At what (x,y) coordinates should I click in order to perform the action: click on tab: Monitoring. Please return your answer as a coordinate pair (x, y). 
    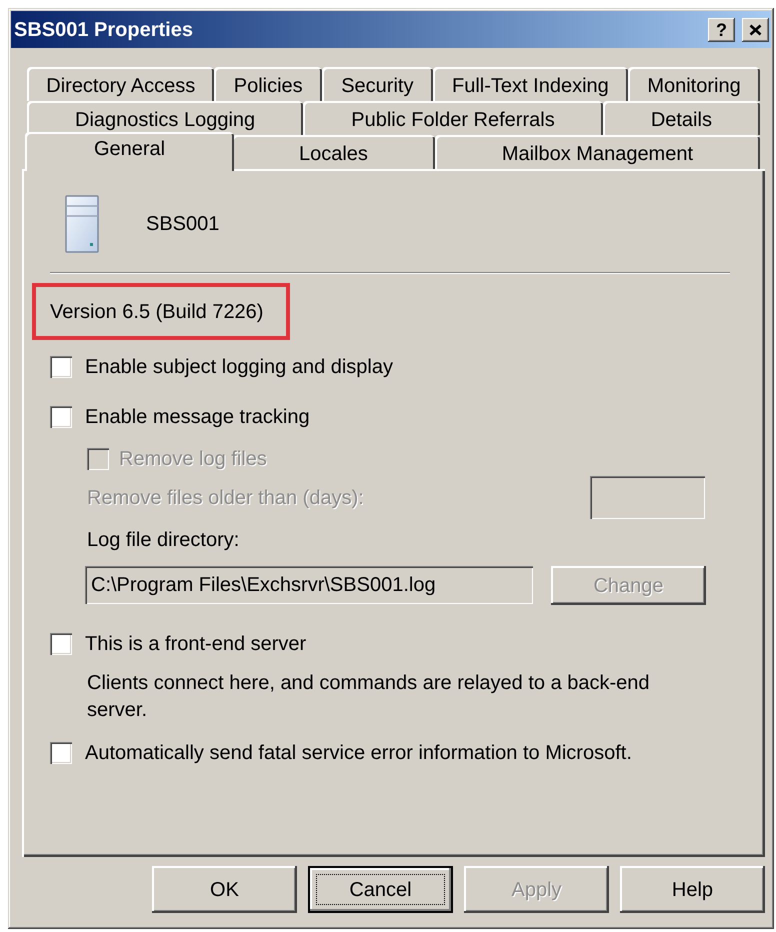
    Looking at the image, I should click on (694, 84).